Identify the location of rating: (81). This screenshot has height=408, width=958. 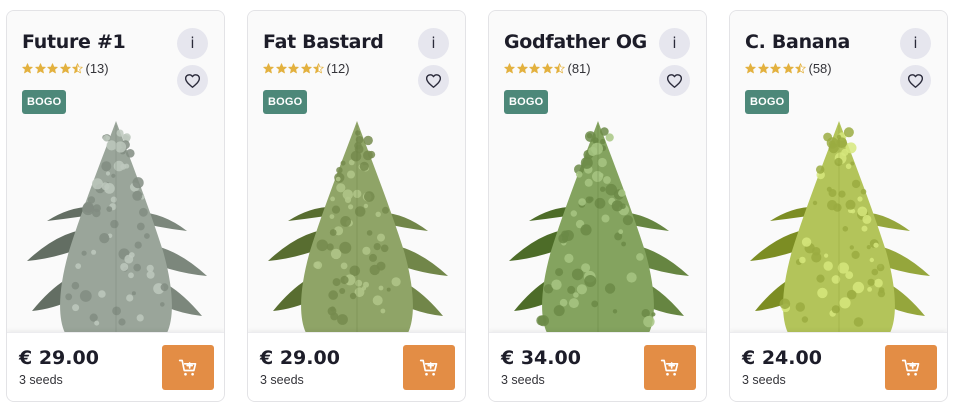
(547, 68).